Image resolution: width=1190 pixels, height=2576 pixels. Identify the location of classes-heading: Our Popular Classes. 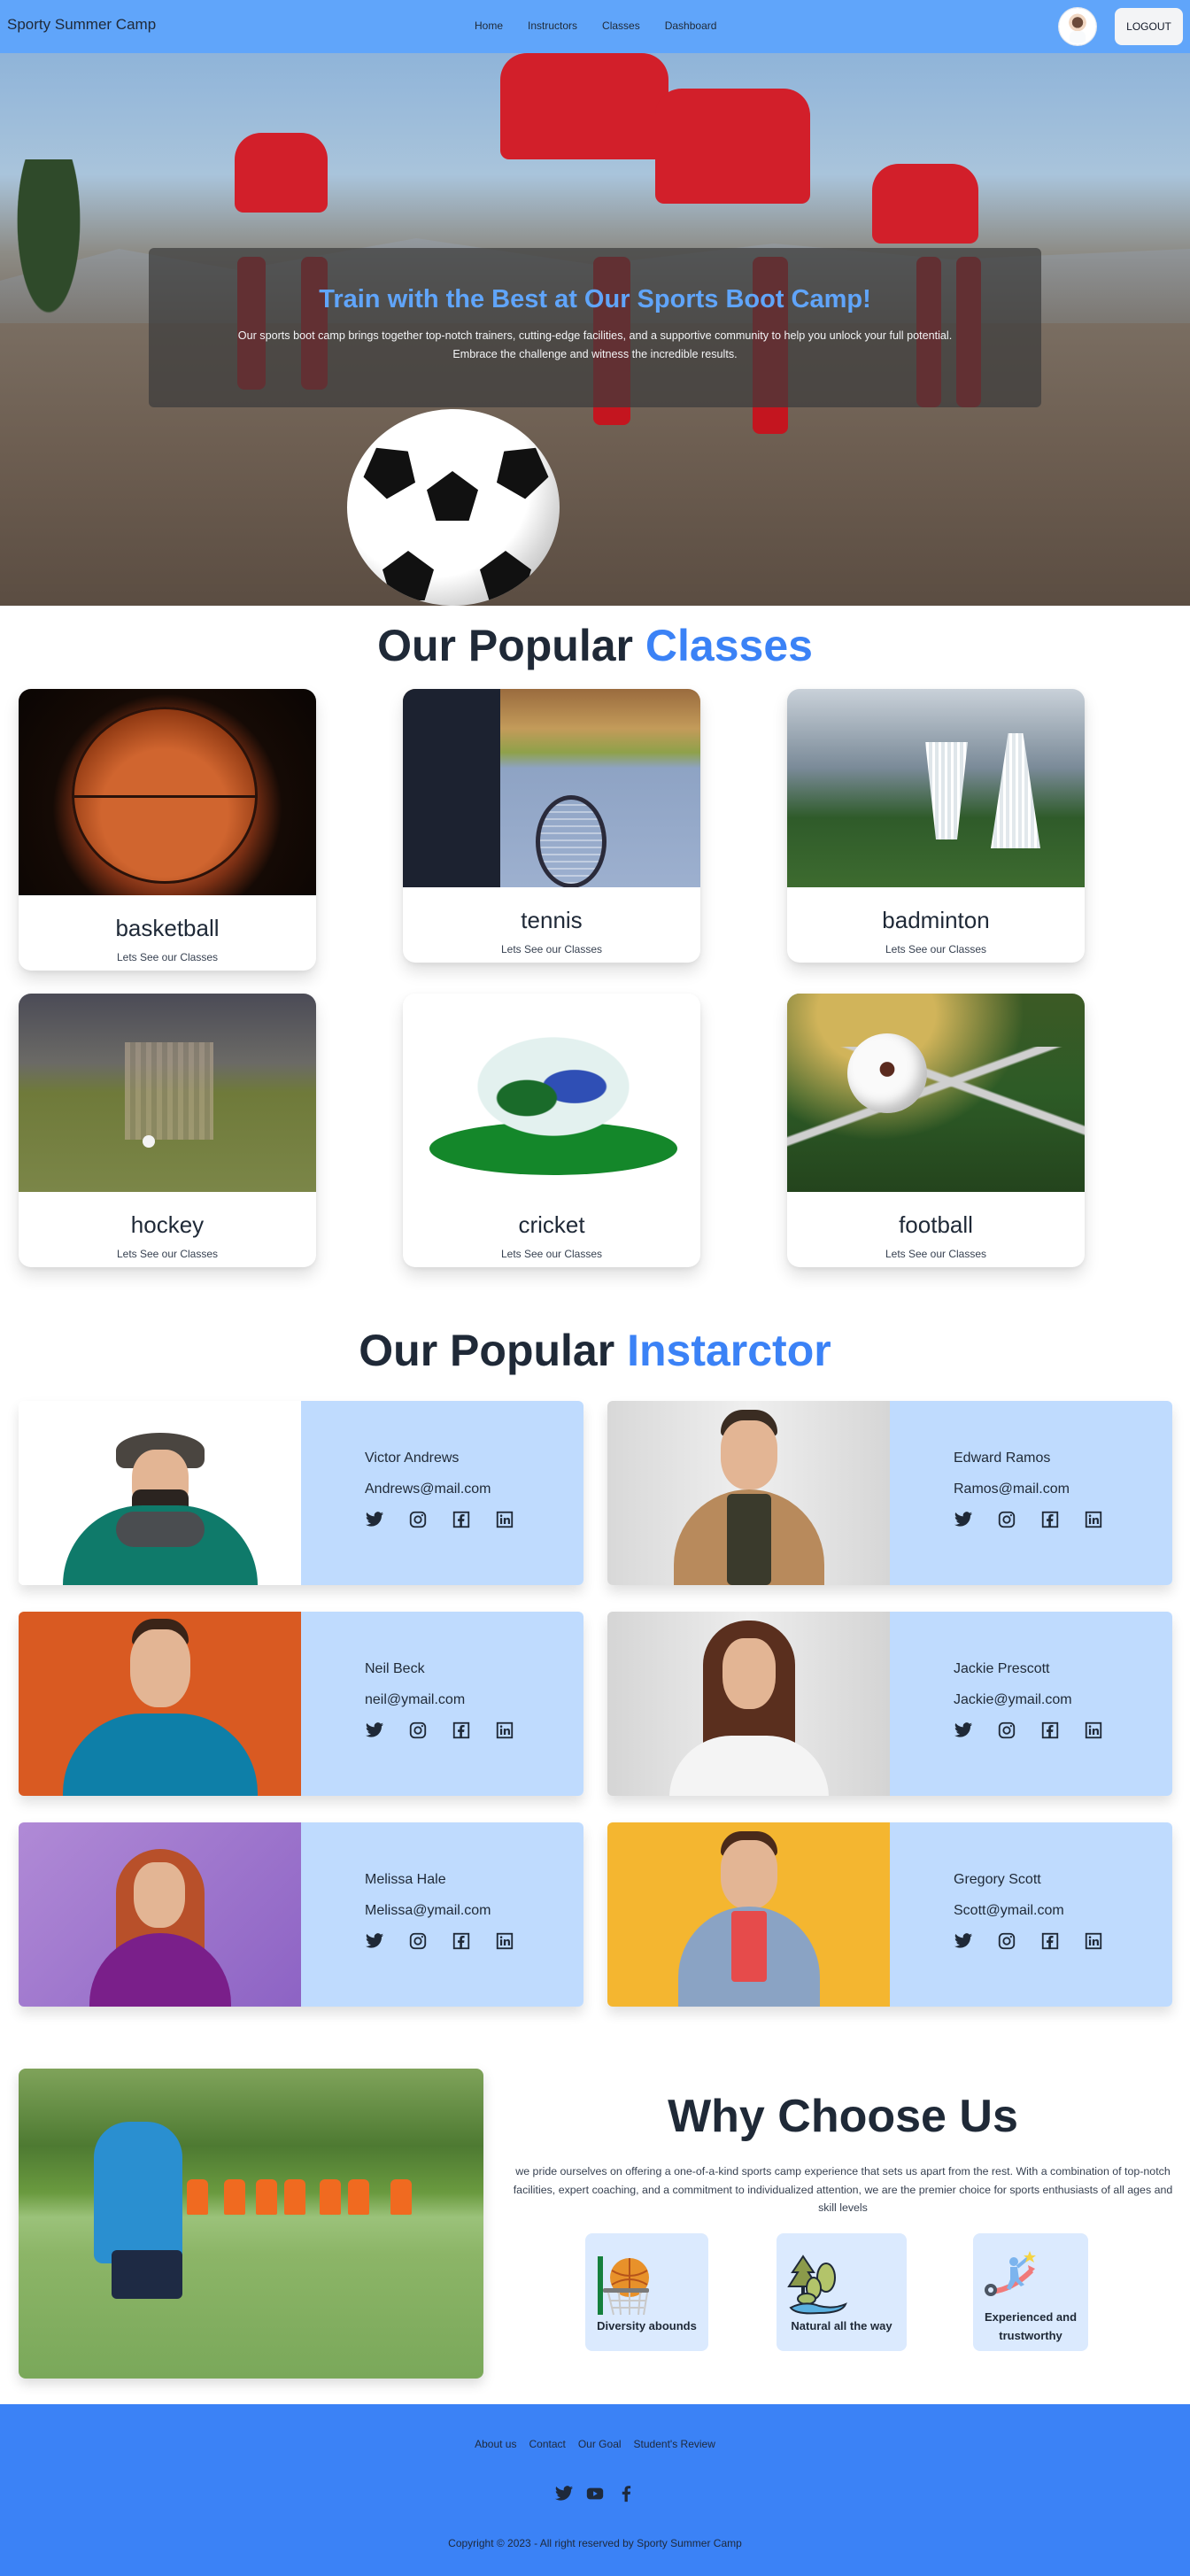
(595, 645).